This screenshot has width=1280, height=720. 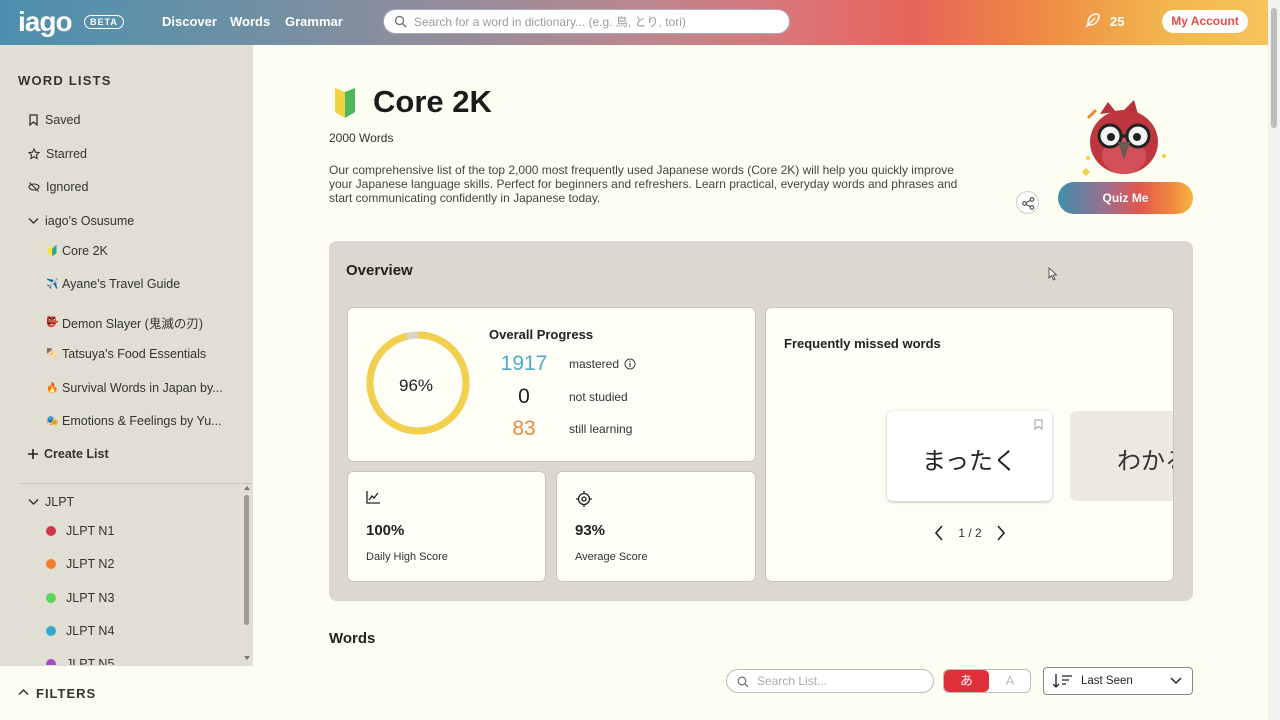 What do you see at coordinates (135, 483) in the screenshot?
I see `sidebar-divider` at bounding box center [135, 483].